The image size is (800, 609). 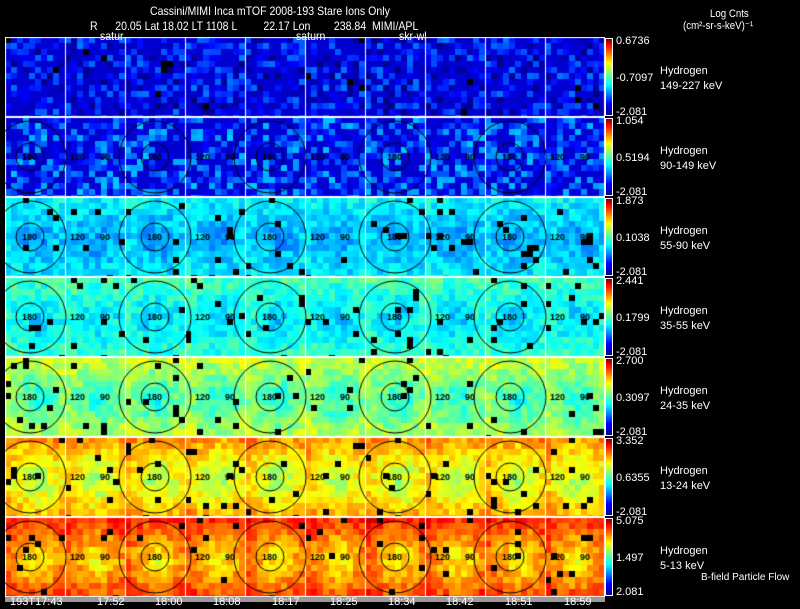 I want to click on colorbar-max-label: 1.873, so click(x=630, y=201).